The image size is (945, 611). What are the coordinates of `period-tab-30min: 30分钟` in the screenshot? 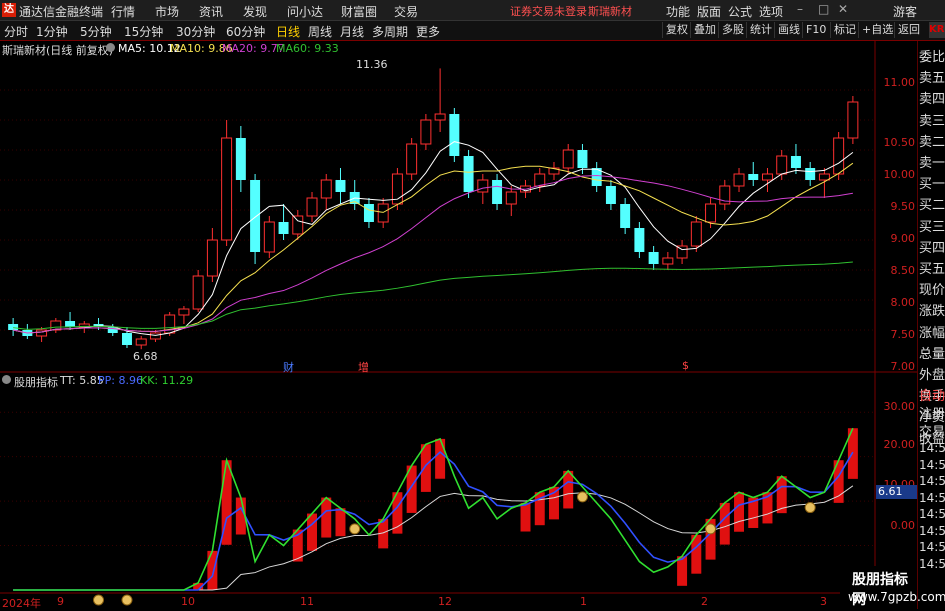 It's located at (195, 31).